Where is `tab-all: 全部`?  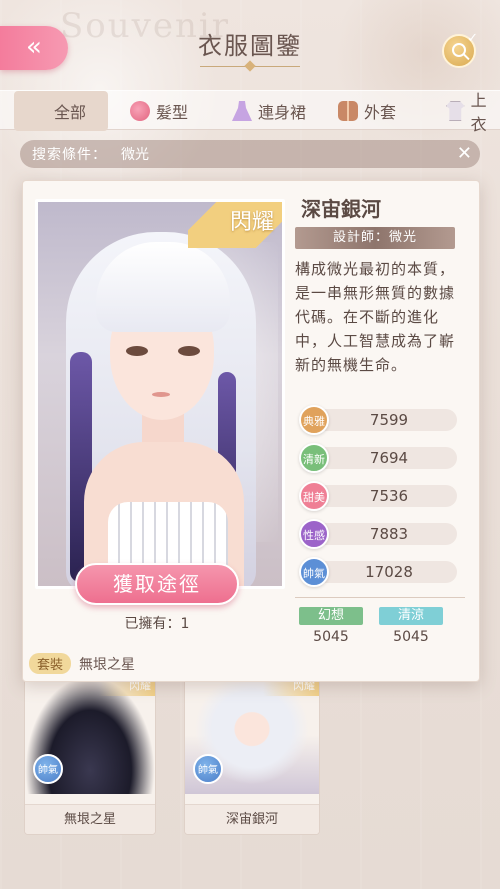 tab-all: 全部 is located at coordinates (61, 111).